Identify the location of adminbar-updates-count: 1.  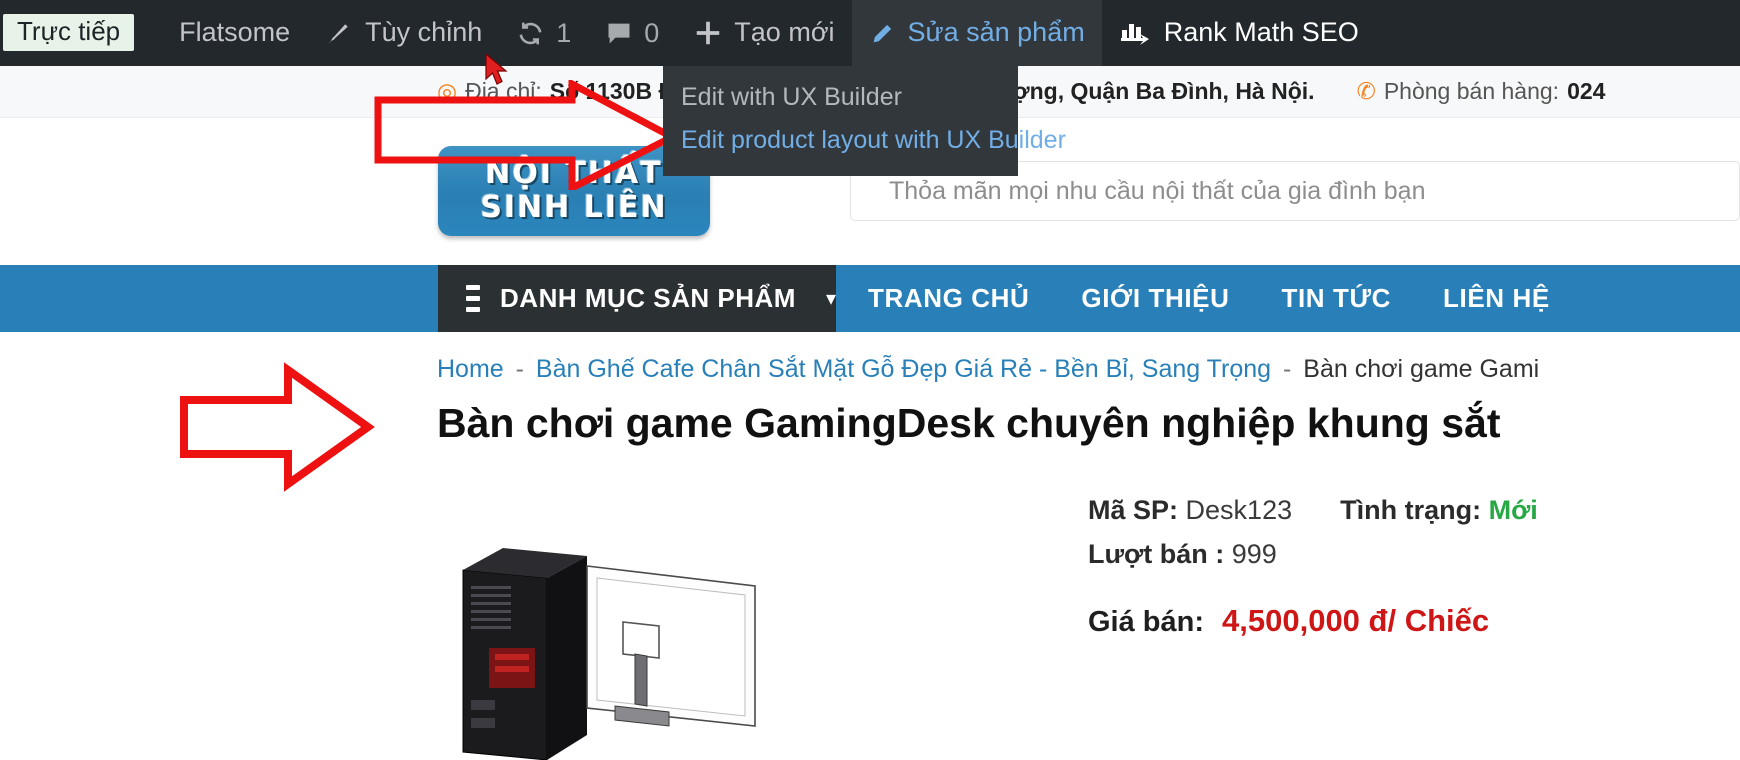
(564, 32).